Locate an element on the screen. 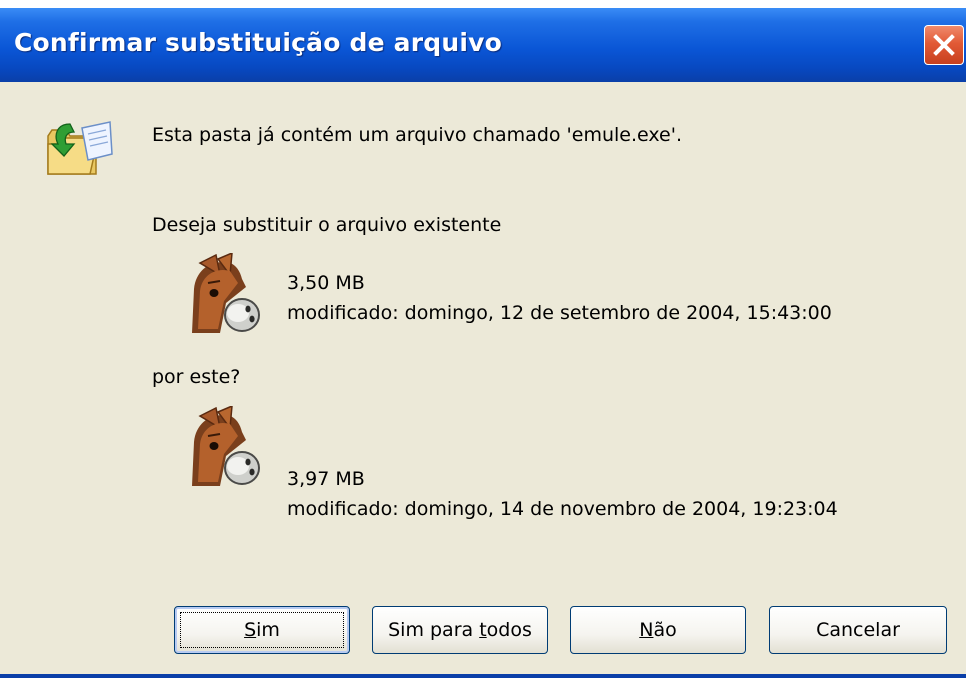 Image resolution: width=966 pixels, height=678 pixels. close-button is located at coordinates (944, 45).